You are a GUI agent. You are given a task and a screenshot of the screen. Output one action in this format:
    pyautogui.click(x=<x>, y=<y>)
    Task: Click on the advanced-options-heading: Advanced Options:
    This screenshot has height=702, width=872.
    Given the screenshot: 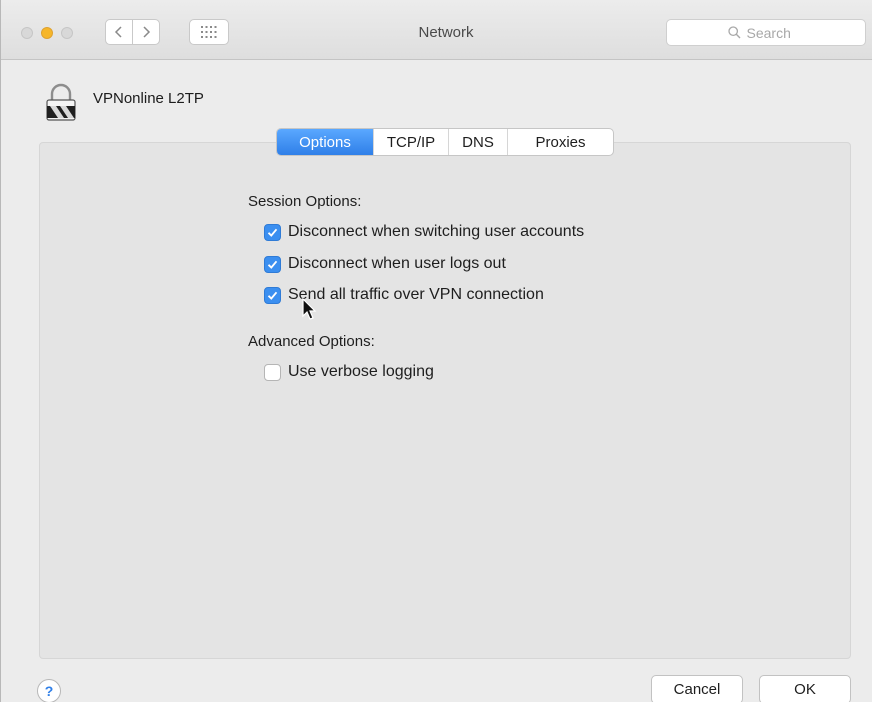 What is the action you would take?
    pyautogui.click(x=311, y=341)
    